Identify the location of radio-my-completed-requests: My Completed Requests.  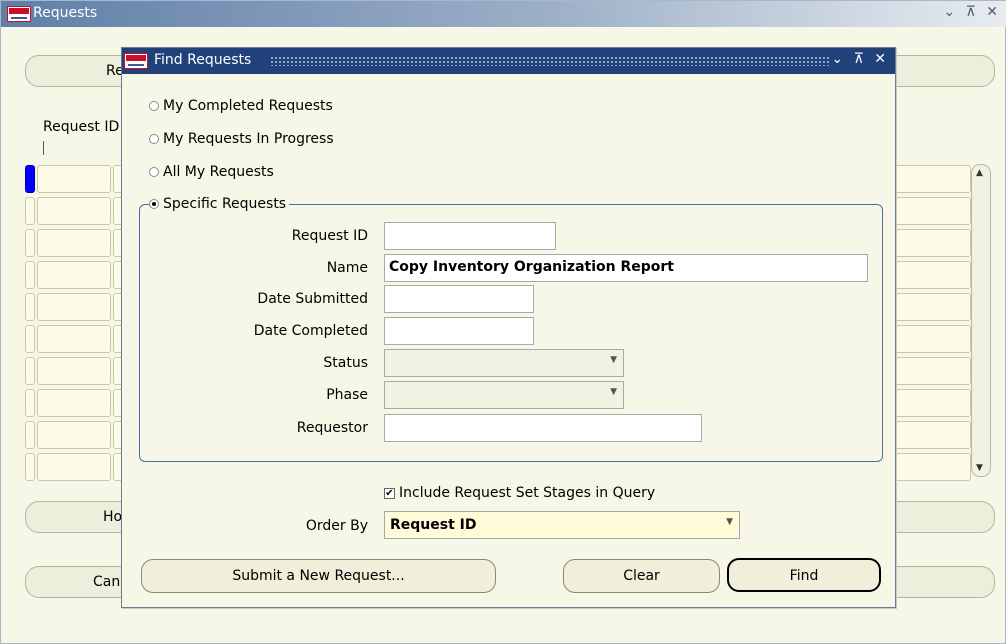
(241, 106).